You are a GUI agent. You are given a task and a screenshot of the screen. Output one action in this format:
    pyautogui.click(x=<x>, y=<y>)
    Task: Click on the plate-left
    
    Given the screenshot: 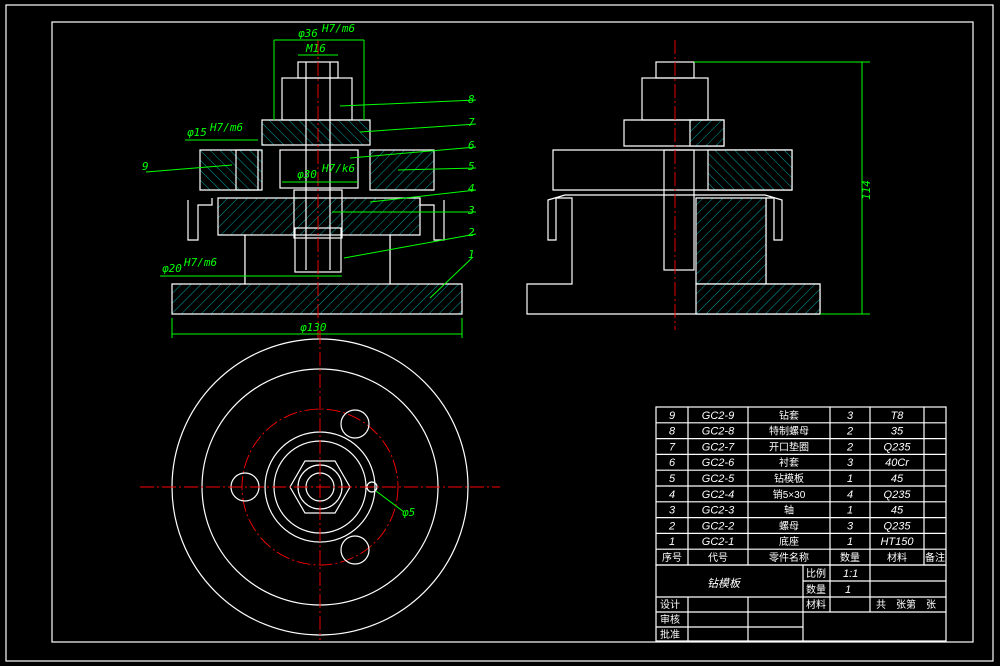 What is the action you would take?
    pyautogui.click(x=231, y=170)
    